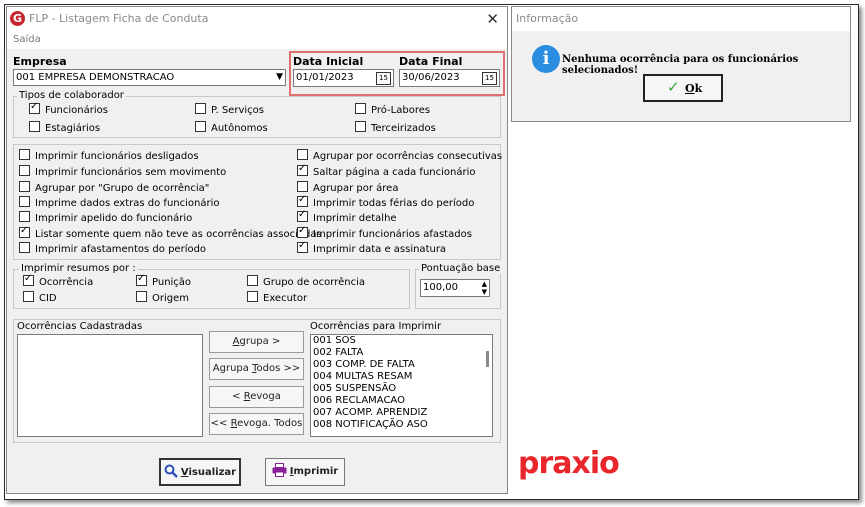 The width and height of the screenshot is (865, 507). Describe the element at coordinates (163, 280) in the screenshot. I see `checkbox-resumo-punicao: Punição` at that location.